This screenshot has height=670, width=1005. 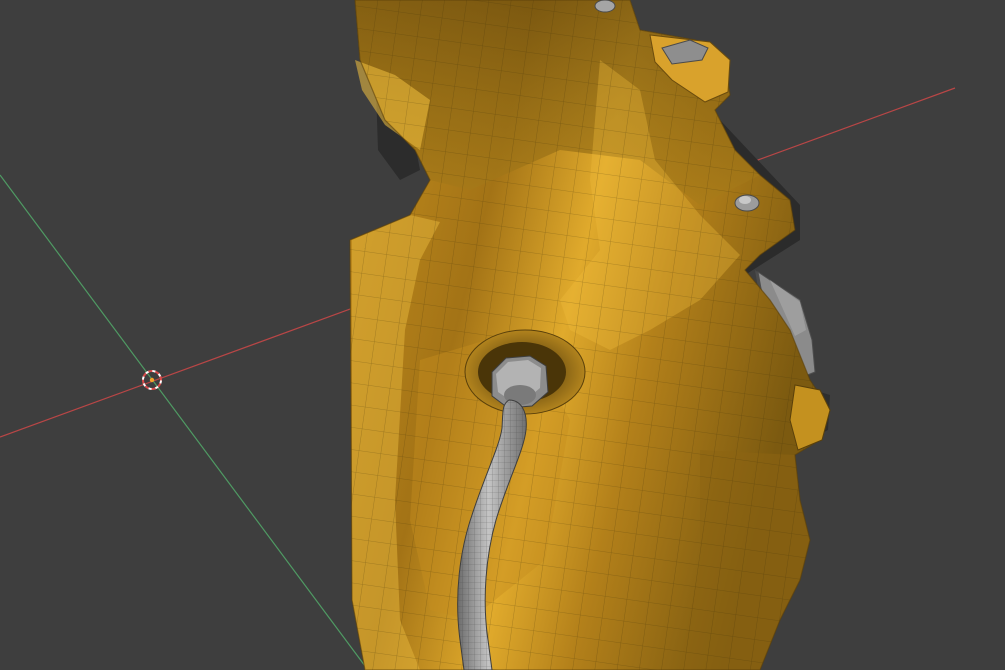 I want to click on top-fastener, so click(x=605, y=6).